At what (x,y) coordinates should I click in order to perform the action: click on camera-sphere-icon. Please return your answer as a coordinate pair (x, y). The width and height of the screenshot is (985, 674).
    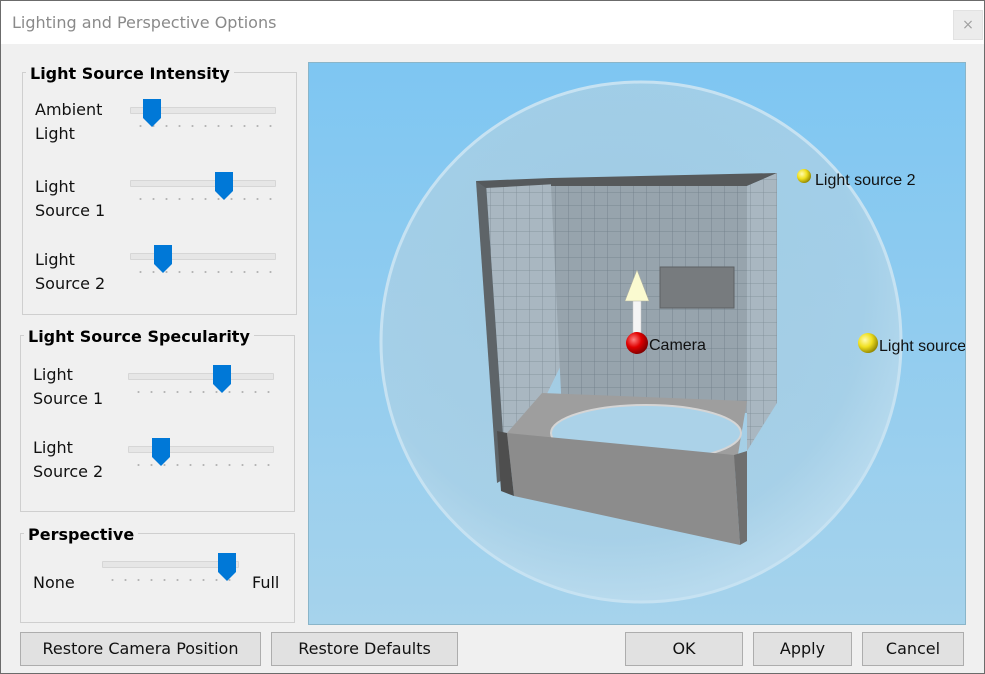
    Looking at the image, I should click on (637, 343).